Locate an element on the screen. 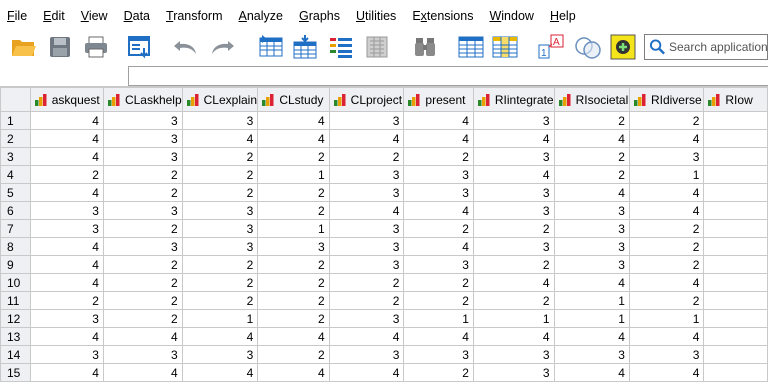 This screenshot has width=768, height=384. column-header-riintegrate: RIintegrate is located at coordinates (513, 99).